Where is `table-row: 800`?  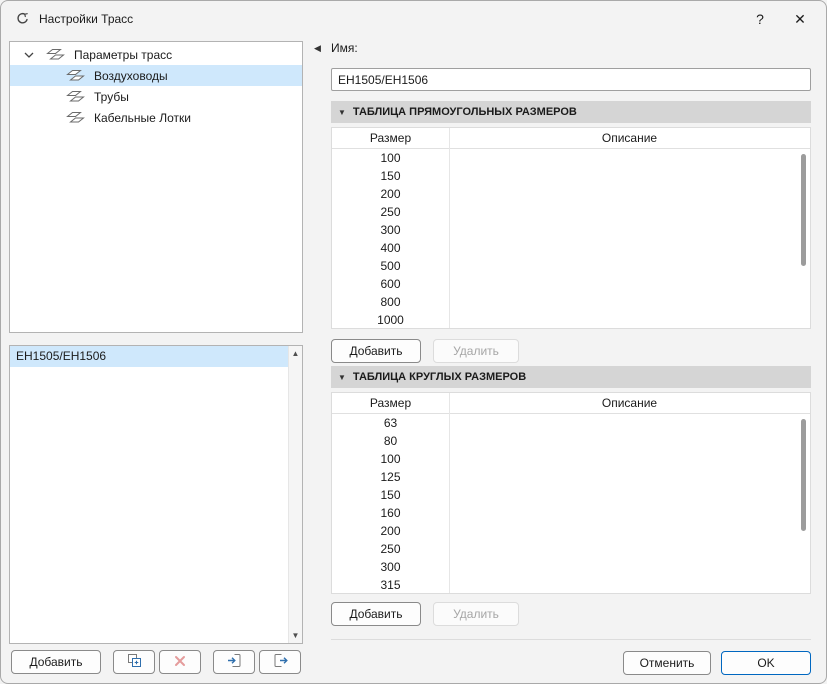 table-row: 800 is located at coordinates (571, 302).